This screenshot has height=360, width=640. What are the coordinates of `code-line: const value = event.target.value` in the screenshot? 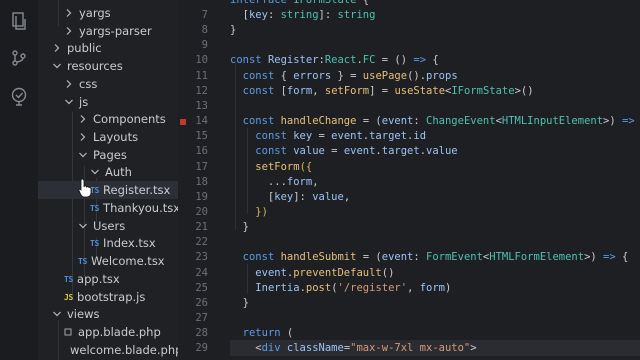 It's located at (356, 151).